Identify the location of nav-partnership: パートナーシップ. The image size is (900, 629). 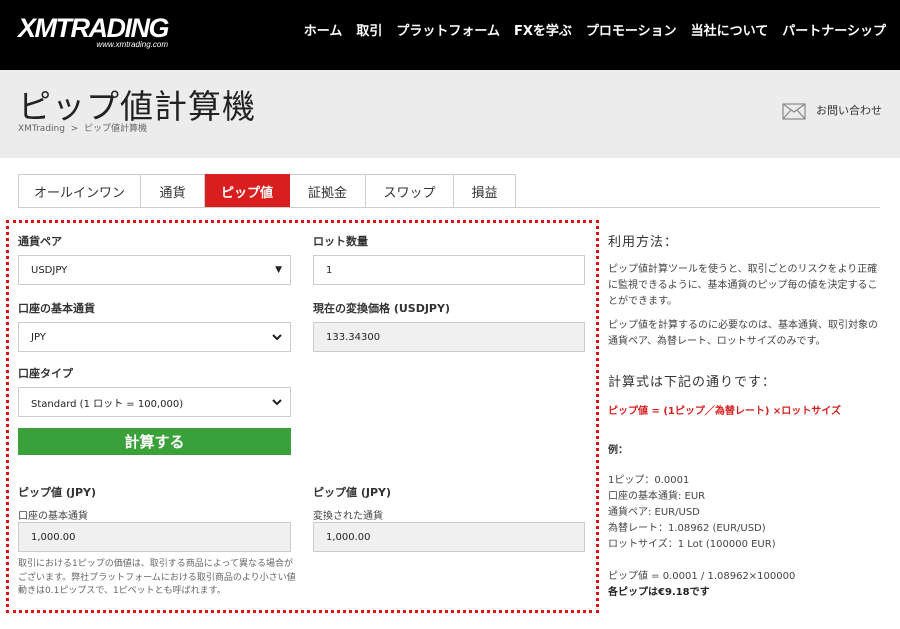
(834, 32).